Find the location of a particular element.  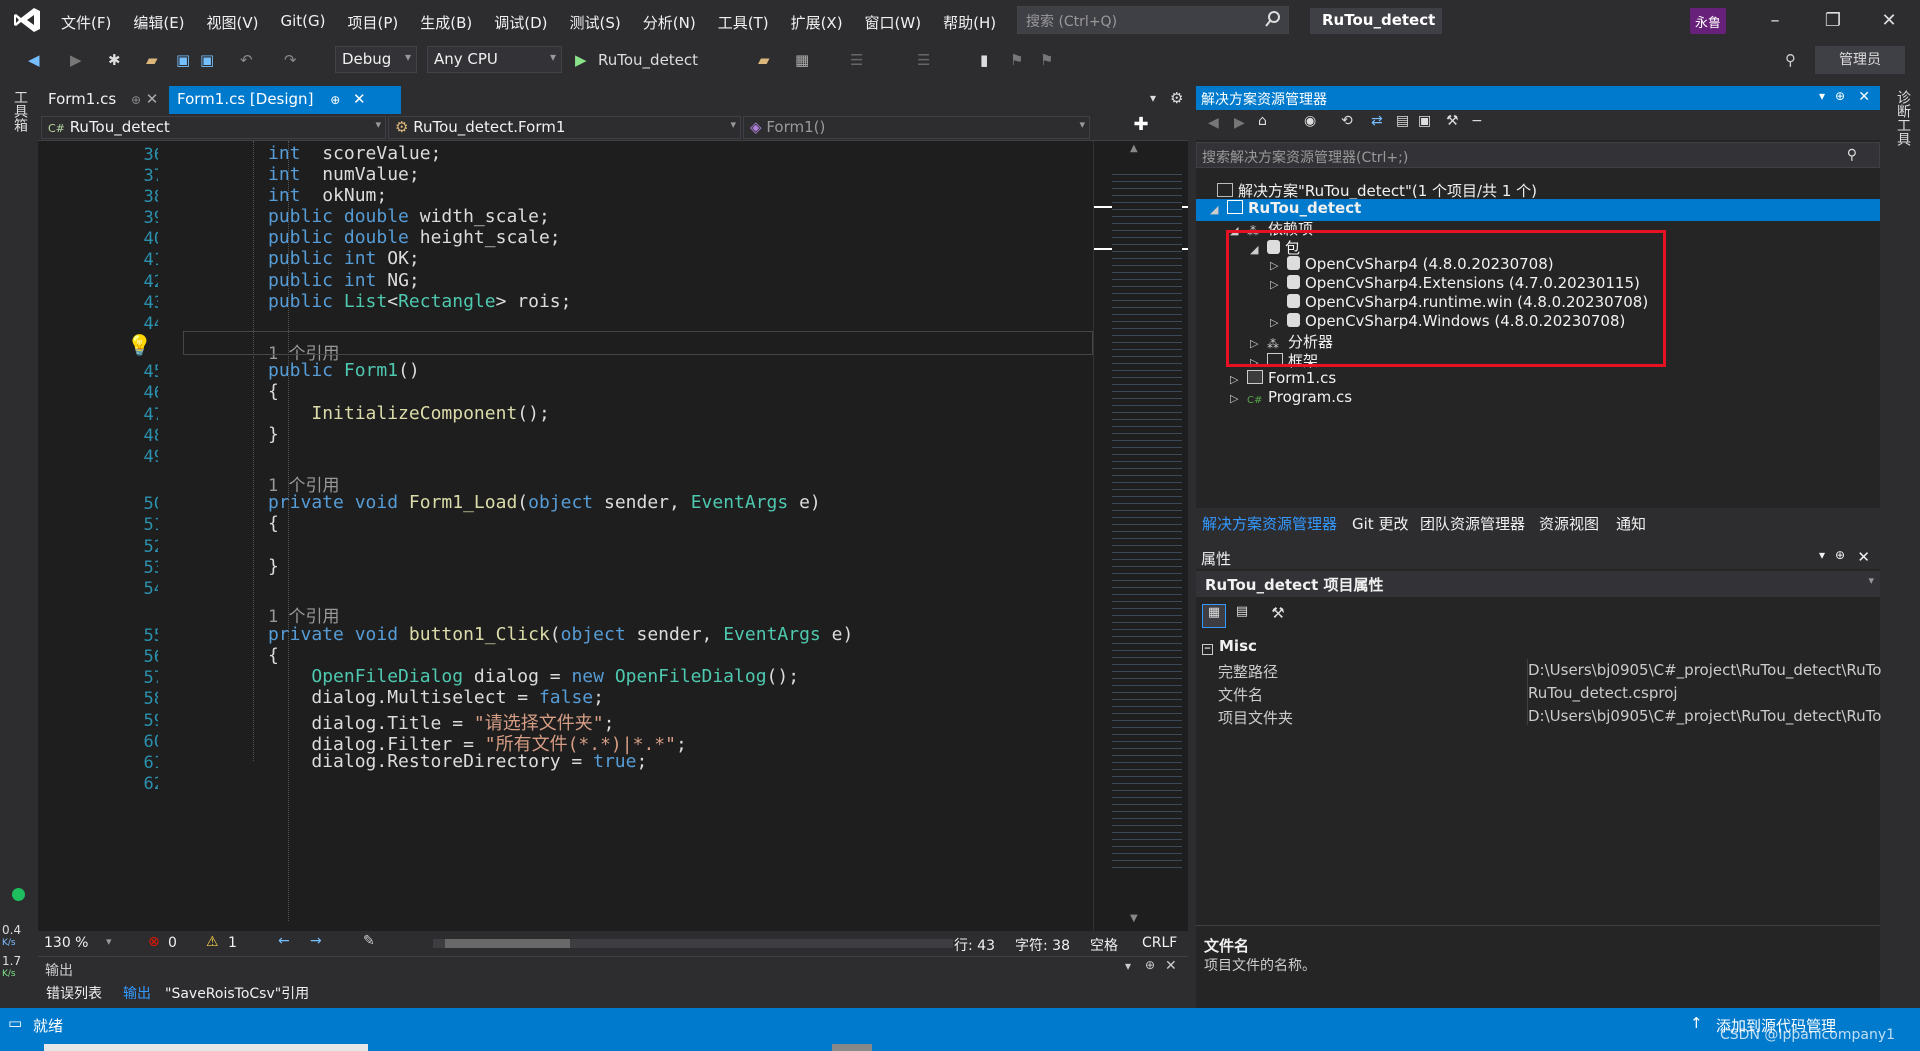

indent-icon: ☰ is located at coordinates (923, 60).